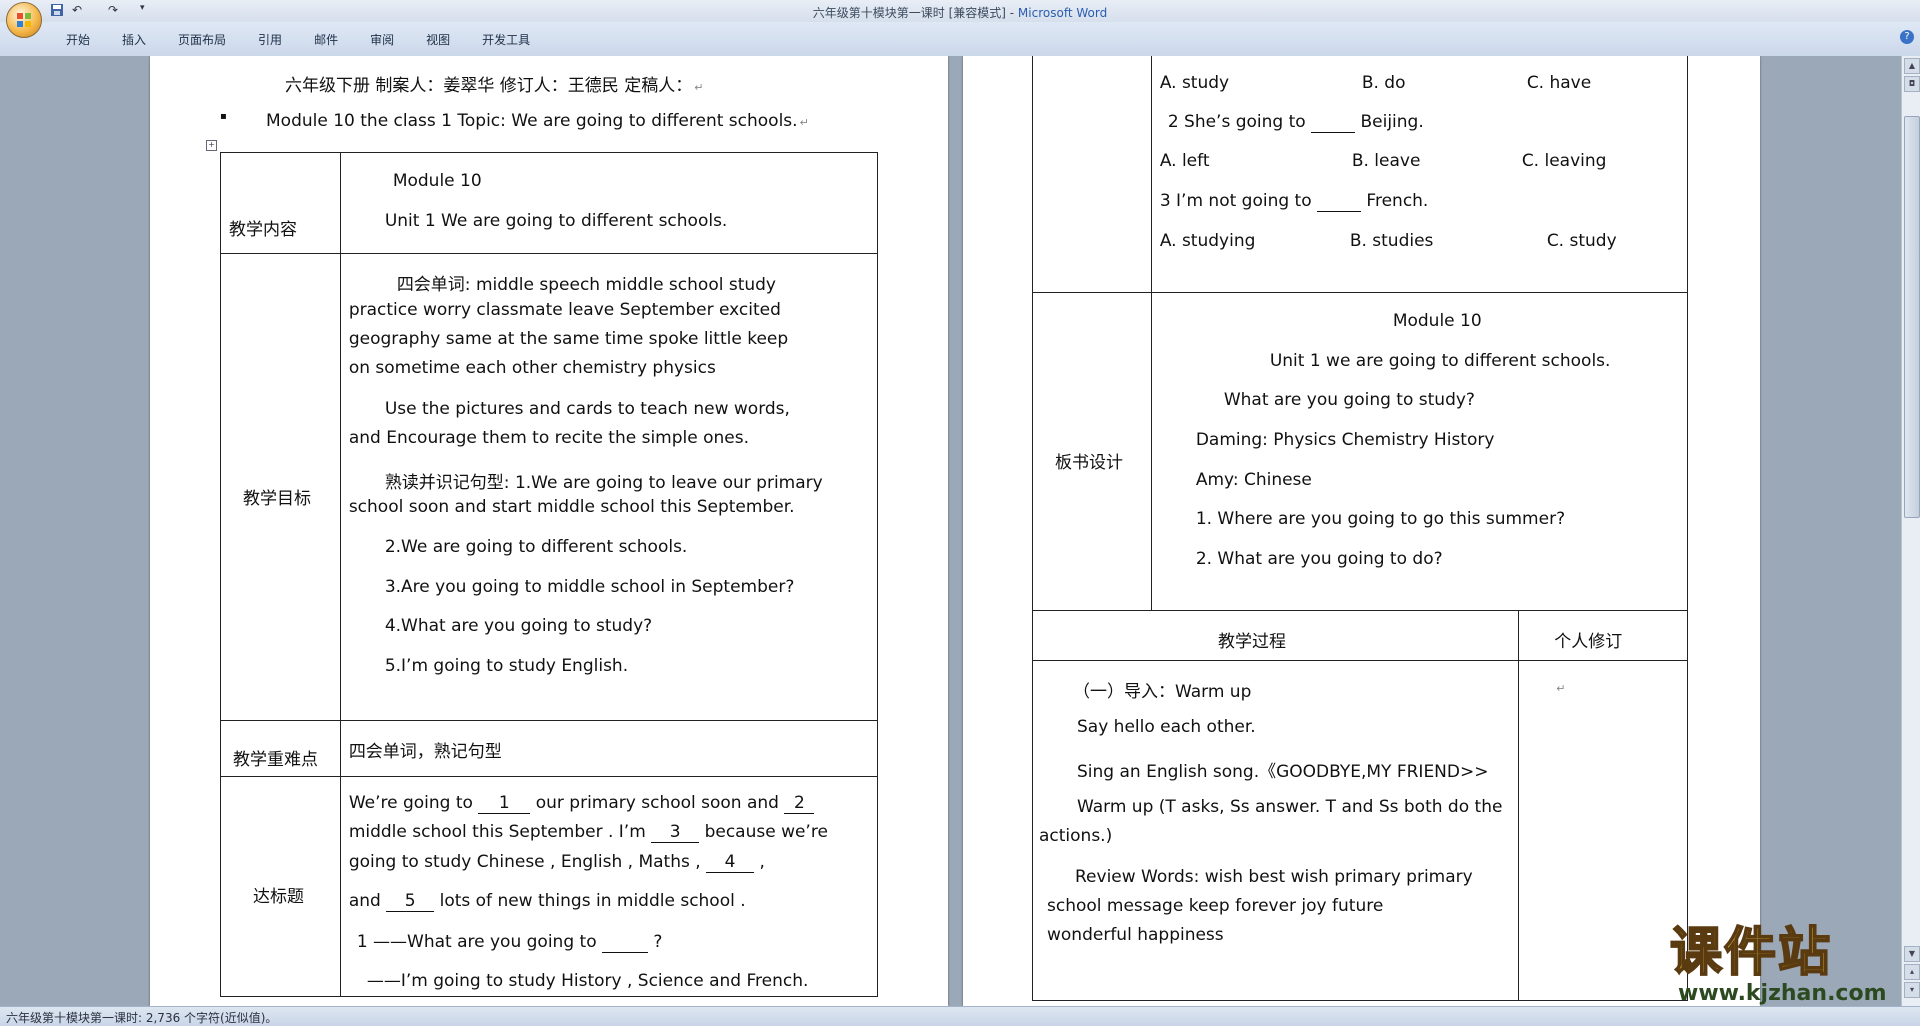 The image size is (1920, 1026). What do you see at coordinates (1751, 953) in the screenshot?
I see `watermark-title: 课件站` at bounding box center [1751, 953].